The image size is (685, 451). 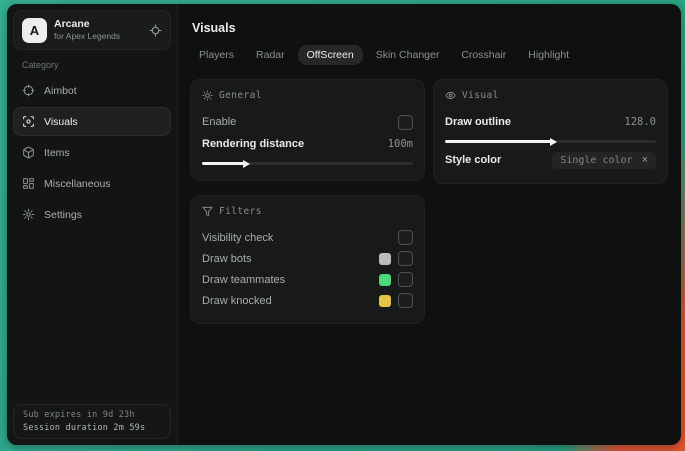 What do you see at coordinates (408, 55) in the screenshot?
I see `tab-skin-changer: Skin Changer` at bounding box center [408, 55].